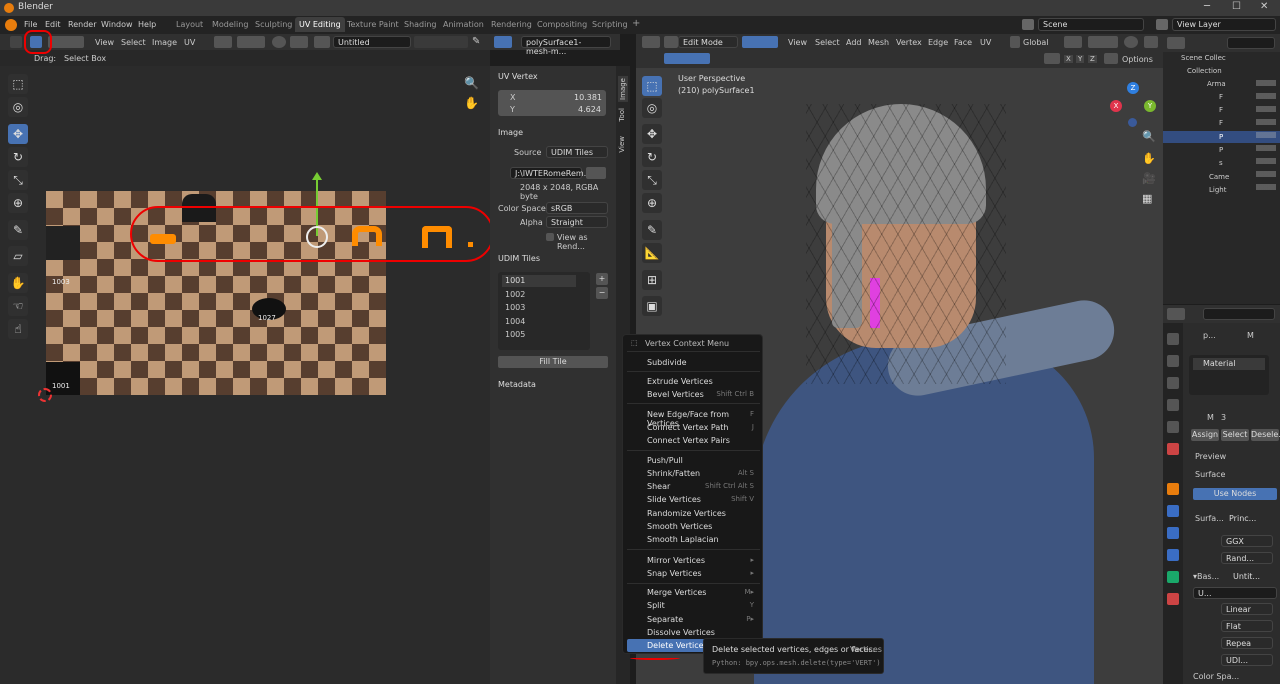 This screenshot has width=1280, height=684. I want to click on vp-scale-tool-icon: ⤡, so click(652, 180).